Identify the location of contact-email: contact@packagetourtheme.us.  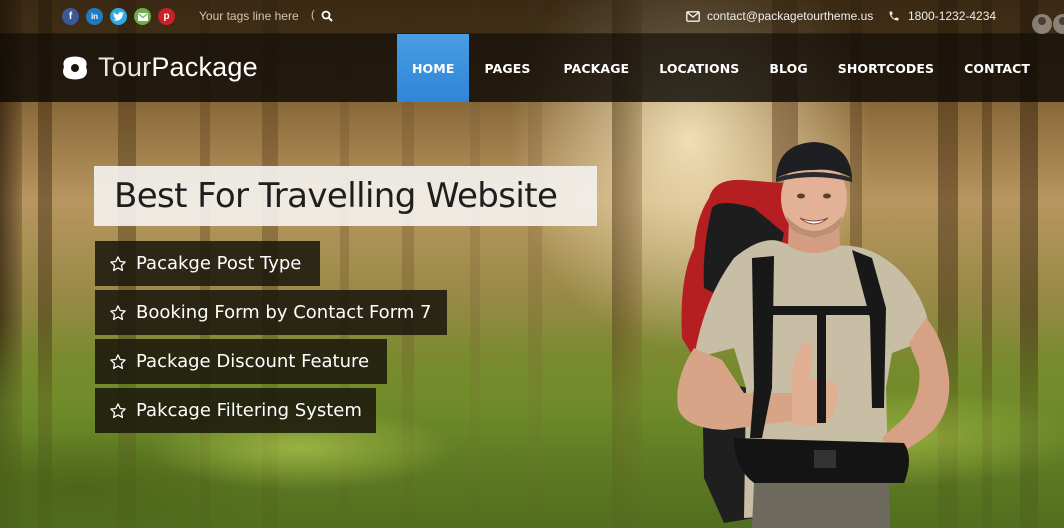
(779, 16).